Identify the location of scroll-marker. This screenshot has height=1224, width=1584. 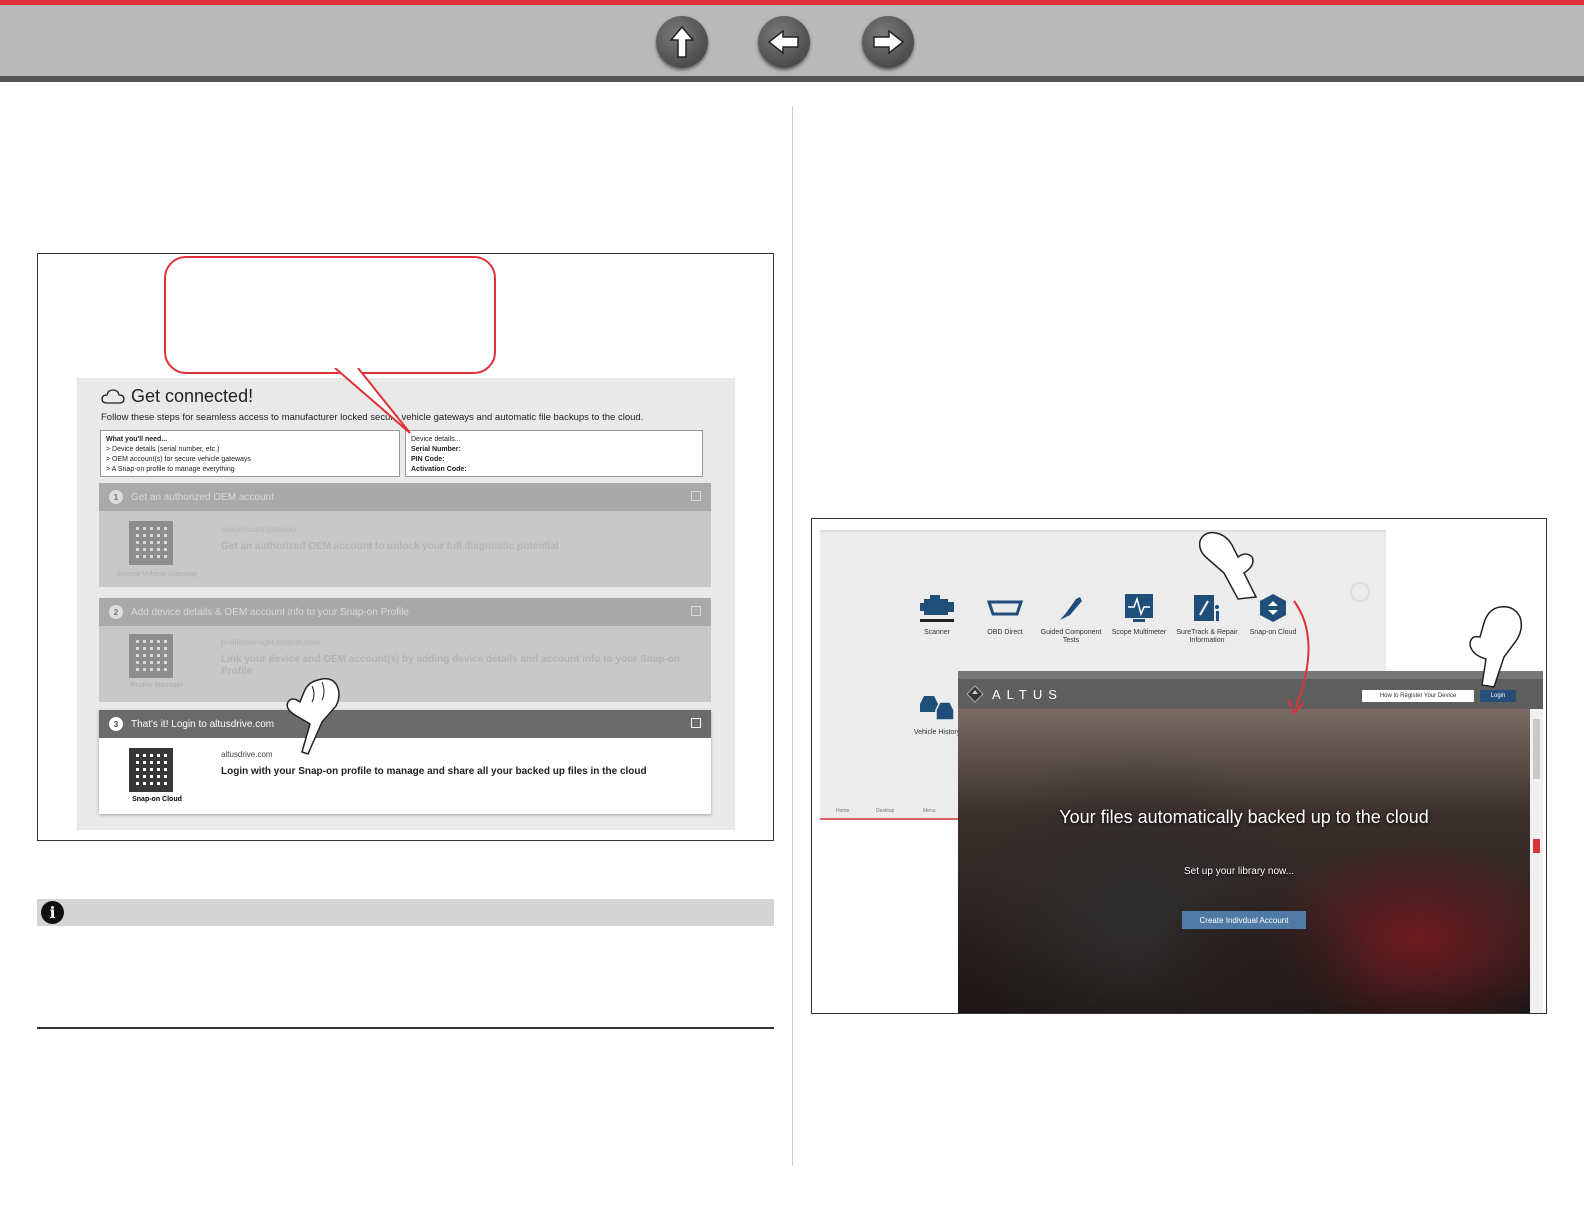
(1536, 846).